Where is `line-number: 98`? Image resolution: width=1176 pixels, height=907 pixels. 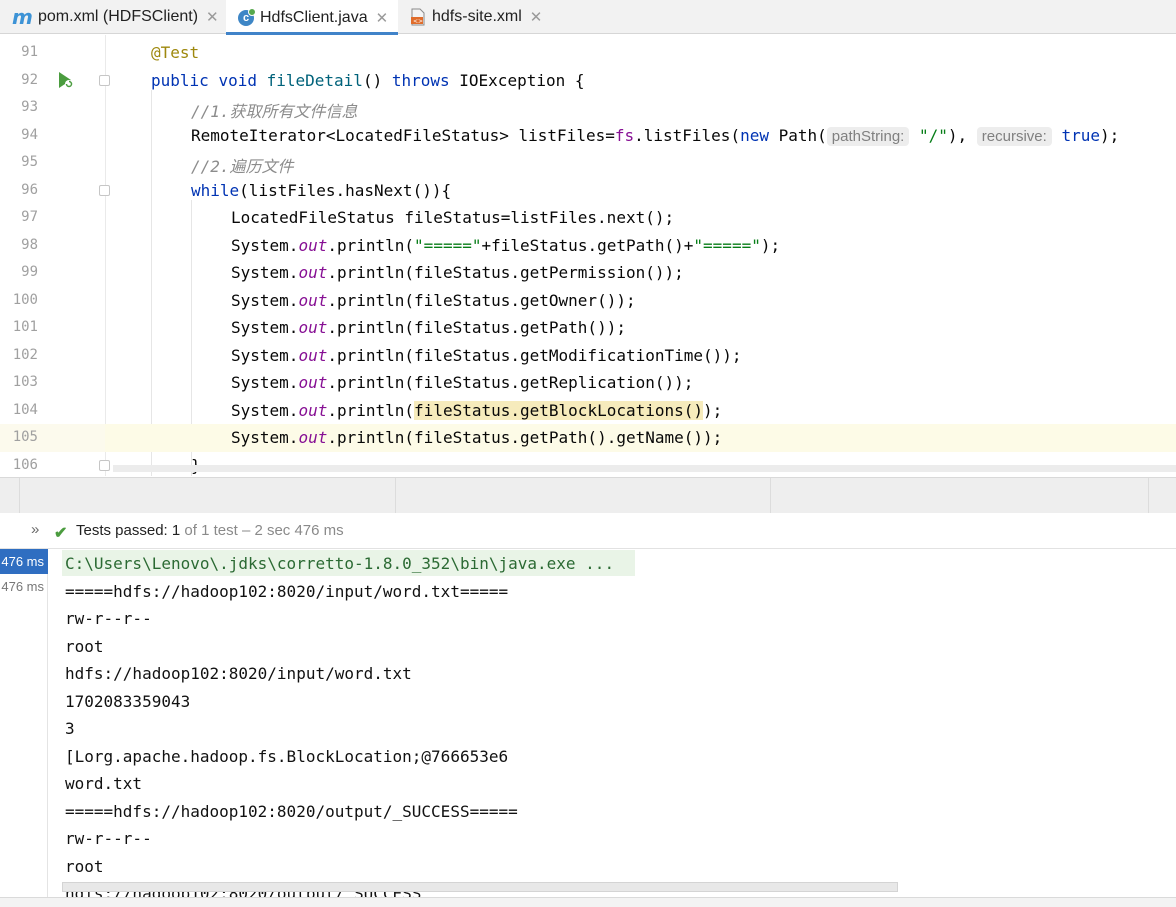 line-number: 98 is located at coordinates (29, 244).